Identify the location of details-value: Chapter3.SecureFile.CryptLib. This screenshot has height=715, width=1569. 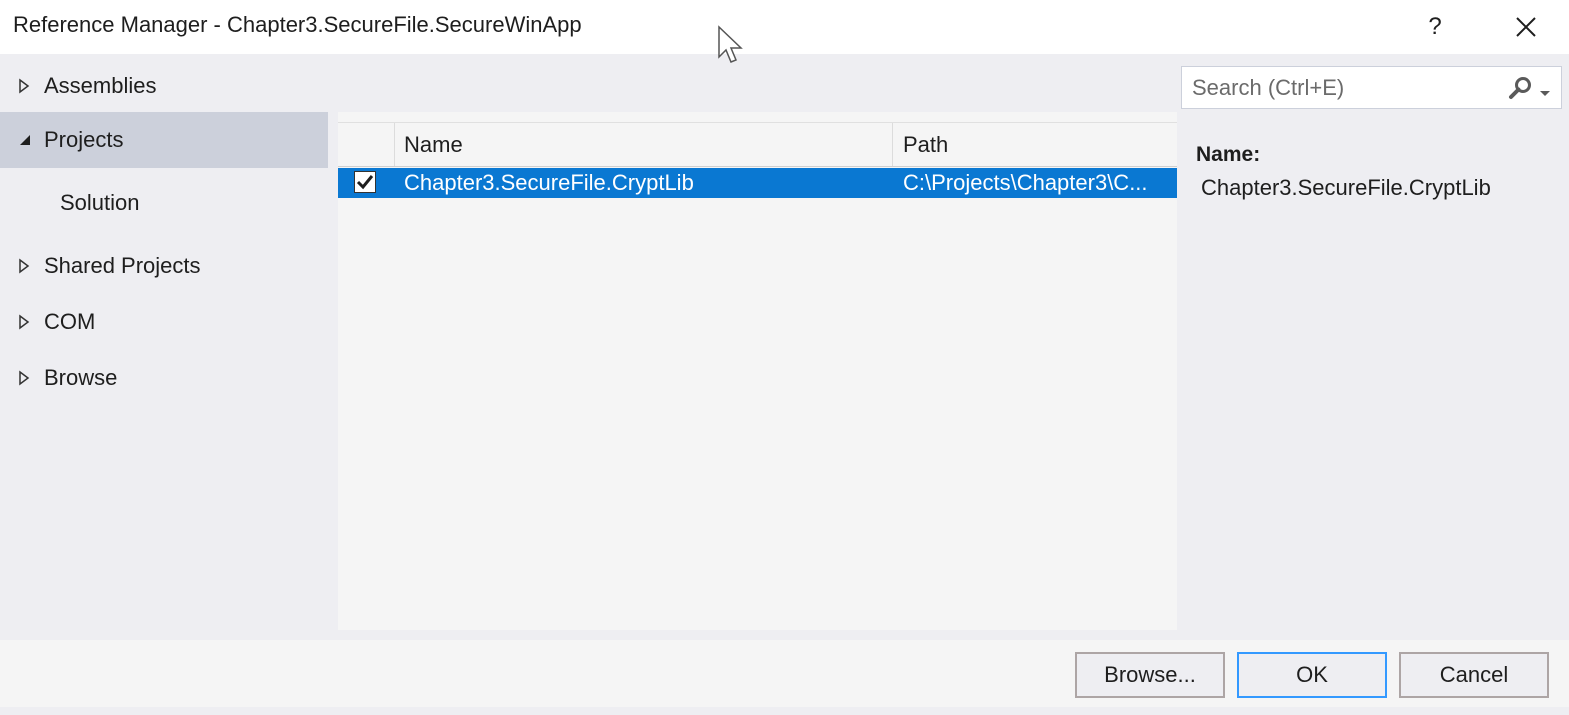
(1346, 187).